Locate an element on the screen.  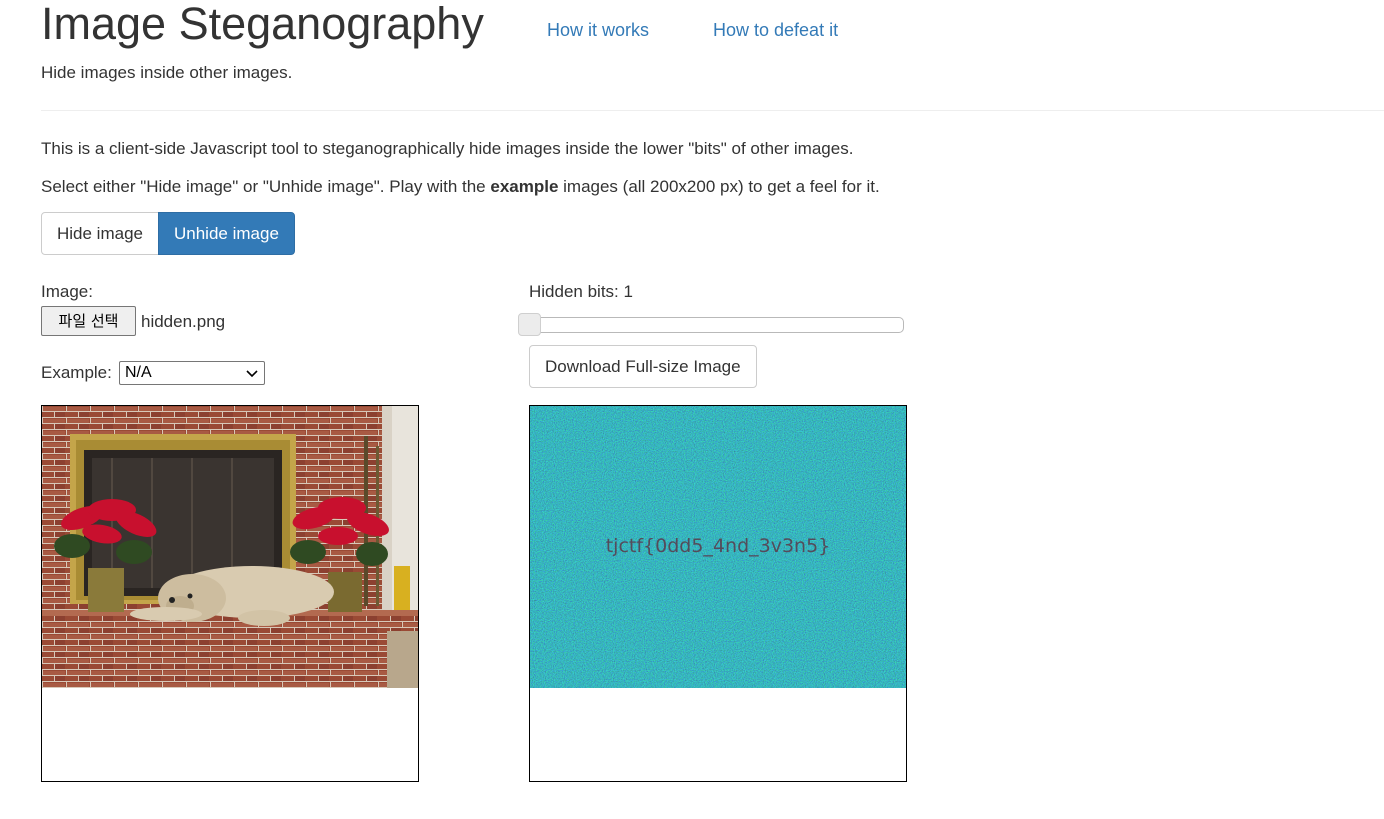
chevron-down-icon is located at coordinates (252, 374).